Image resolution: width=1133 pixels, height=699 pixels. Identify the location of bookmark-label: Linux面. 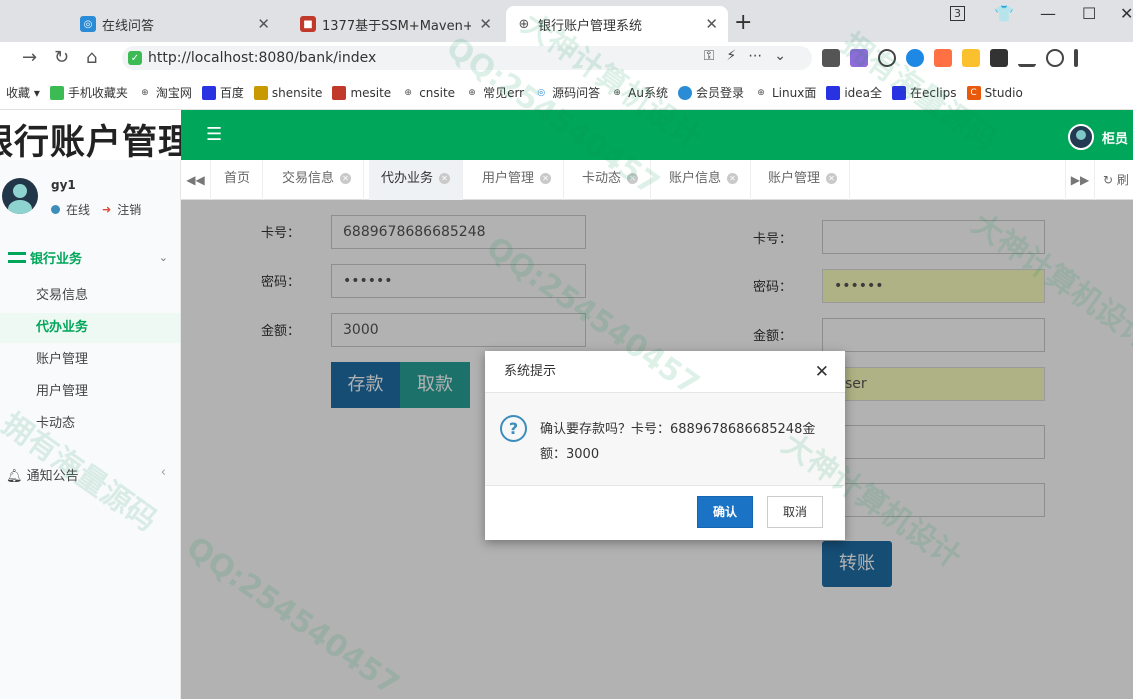
(794, 93).